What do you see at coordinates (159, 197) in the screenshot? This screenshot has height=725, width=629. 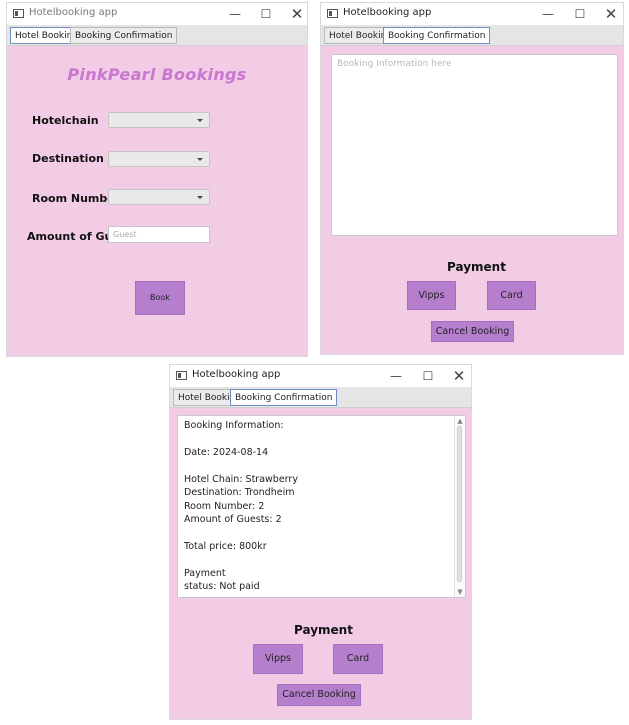 I see `room-number-dropdown` at bounding box center [159, 197].